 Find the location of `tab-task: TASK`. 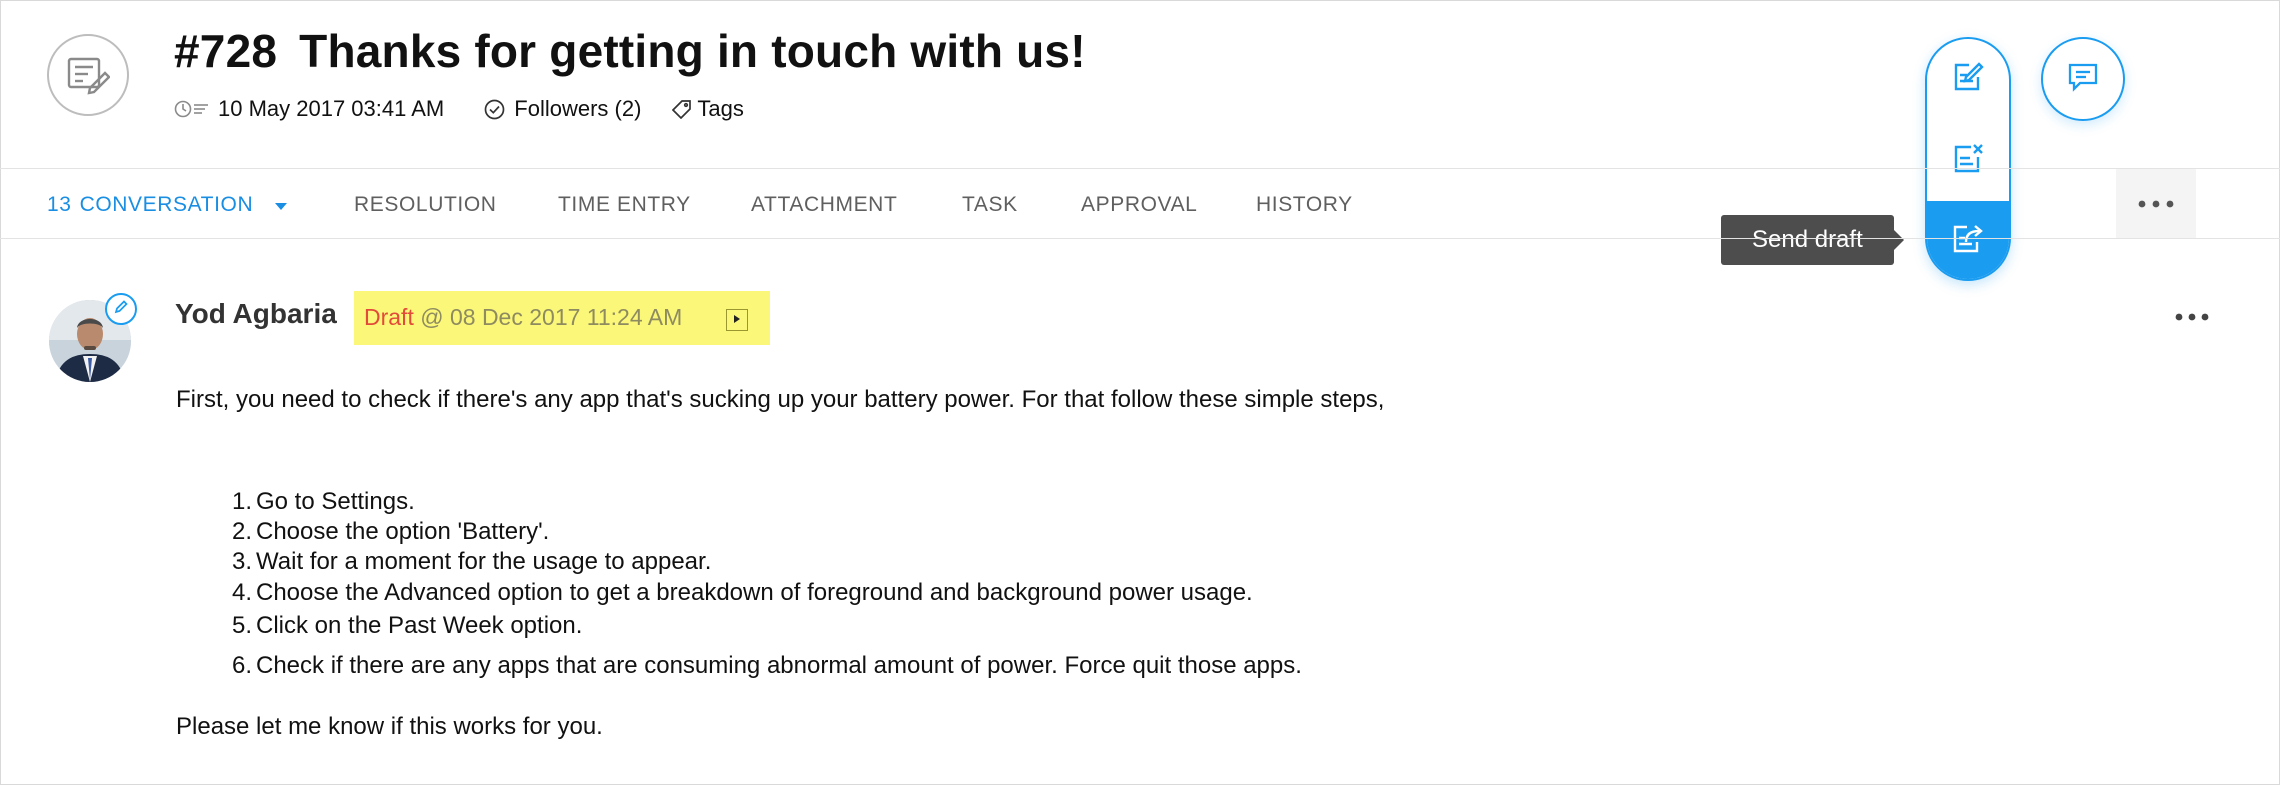

tab-task: TASK is located at coordinates (990, 205).